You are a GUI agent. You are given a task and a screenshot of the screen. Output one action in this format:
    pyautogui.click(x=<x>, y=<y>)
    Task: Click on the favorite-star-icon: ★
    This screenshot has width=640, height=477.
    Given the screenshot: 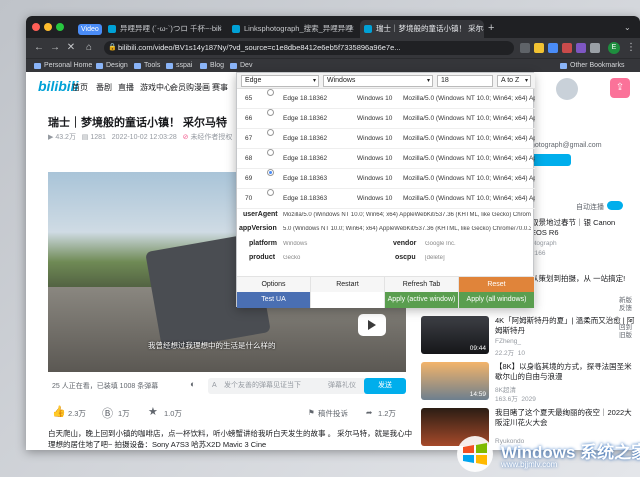 What is the action you would take?
    pyautogui.click(x=153, y=411)
    